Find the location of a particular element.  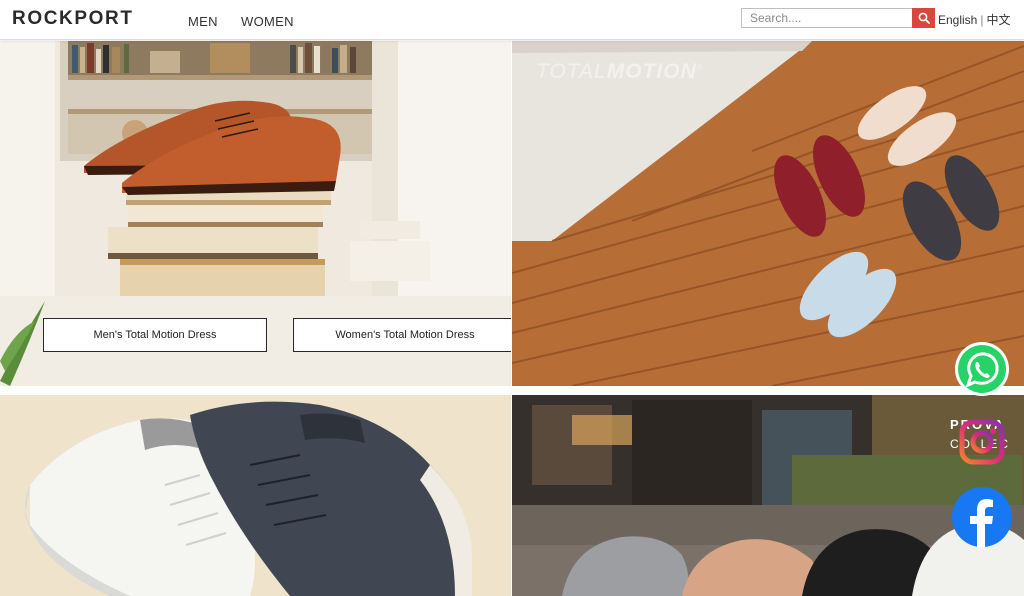

total-motion-logo: TOTALMOTION® is located at coordinates (620, 72).